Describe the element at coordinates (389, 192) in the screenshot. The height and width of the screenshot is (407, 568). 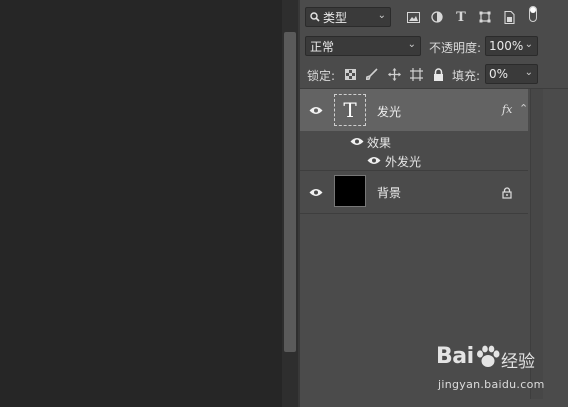
I see `layer-name: 背景` at that location.